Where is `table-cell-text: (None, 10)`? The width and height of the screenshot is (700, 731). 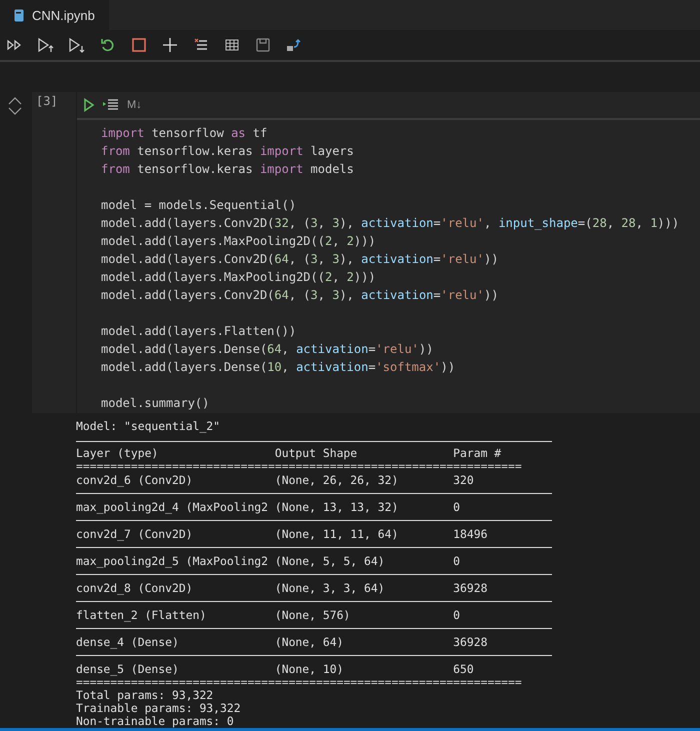
table-cell-text: (None, 10) is located at coordinates (309, 669).